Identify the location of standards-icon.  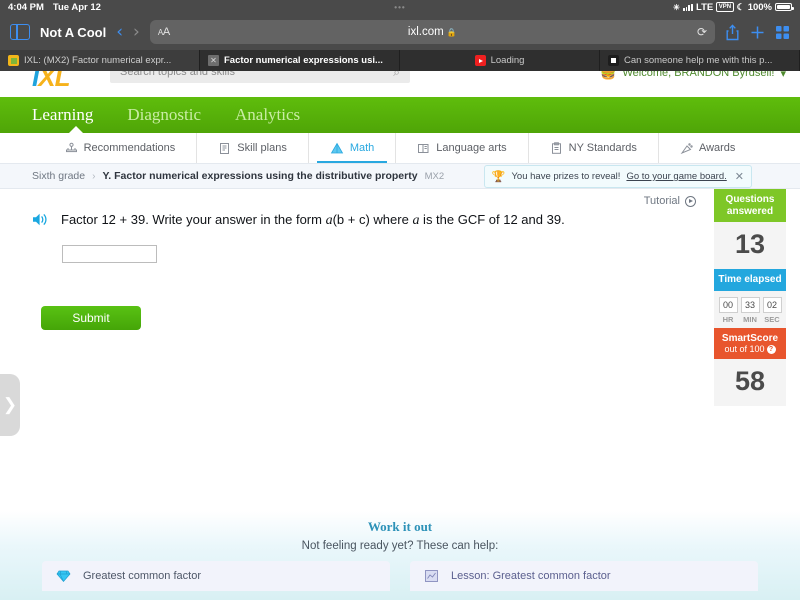
(556, 147).